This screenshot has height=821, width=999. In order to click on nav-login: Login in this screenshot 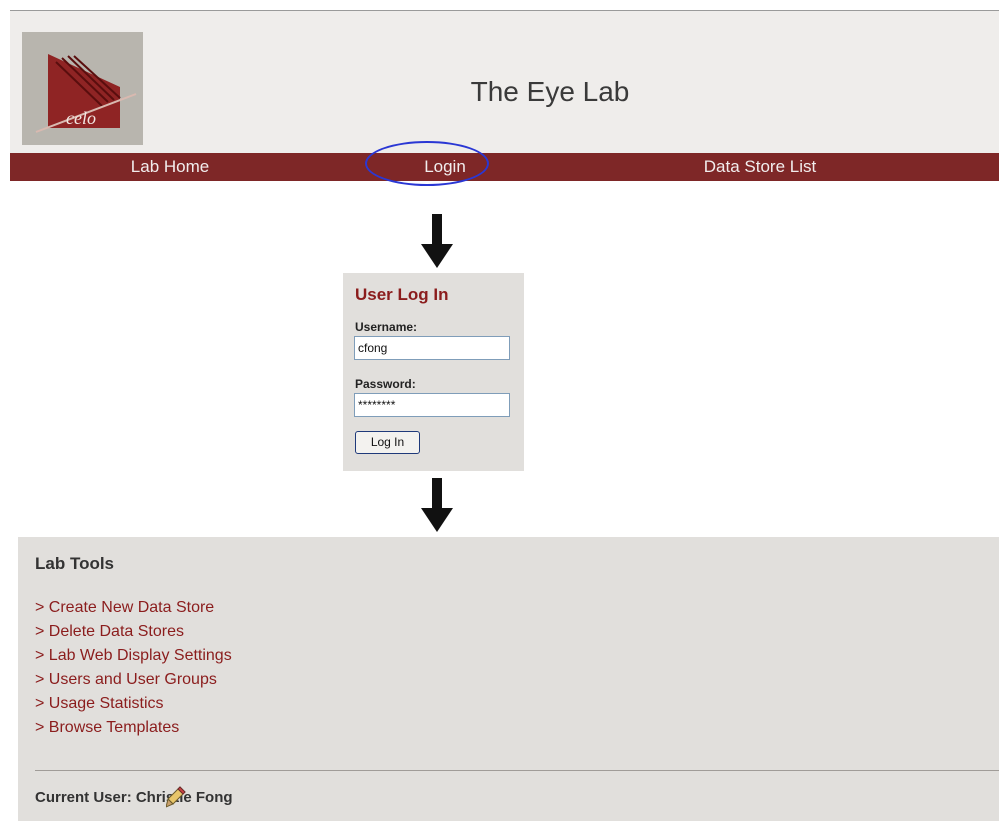, I will do `click(445, 167)`.